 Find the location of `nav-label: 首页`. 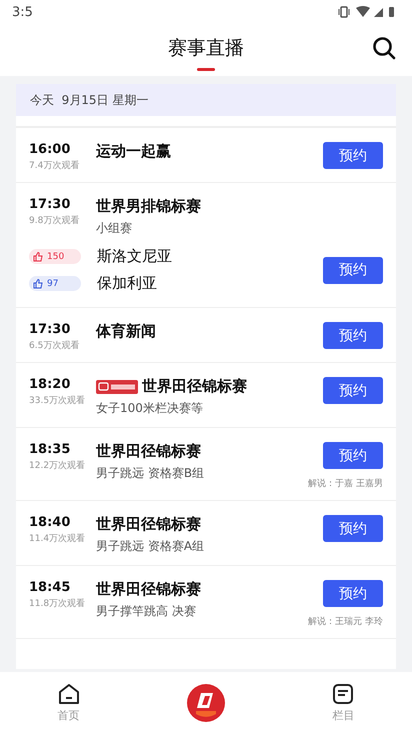

nav-label: 首页 is located at coordinates (69, 715).